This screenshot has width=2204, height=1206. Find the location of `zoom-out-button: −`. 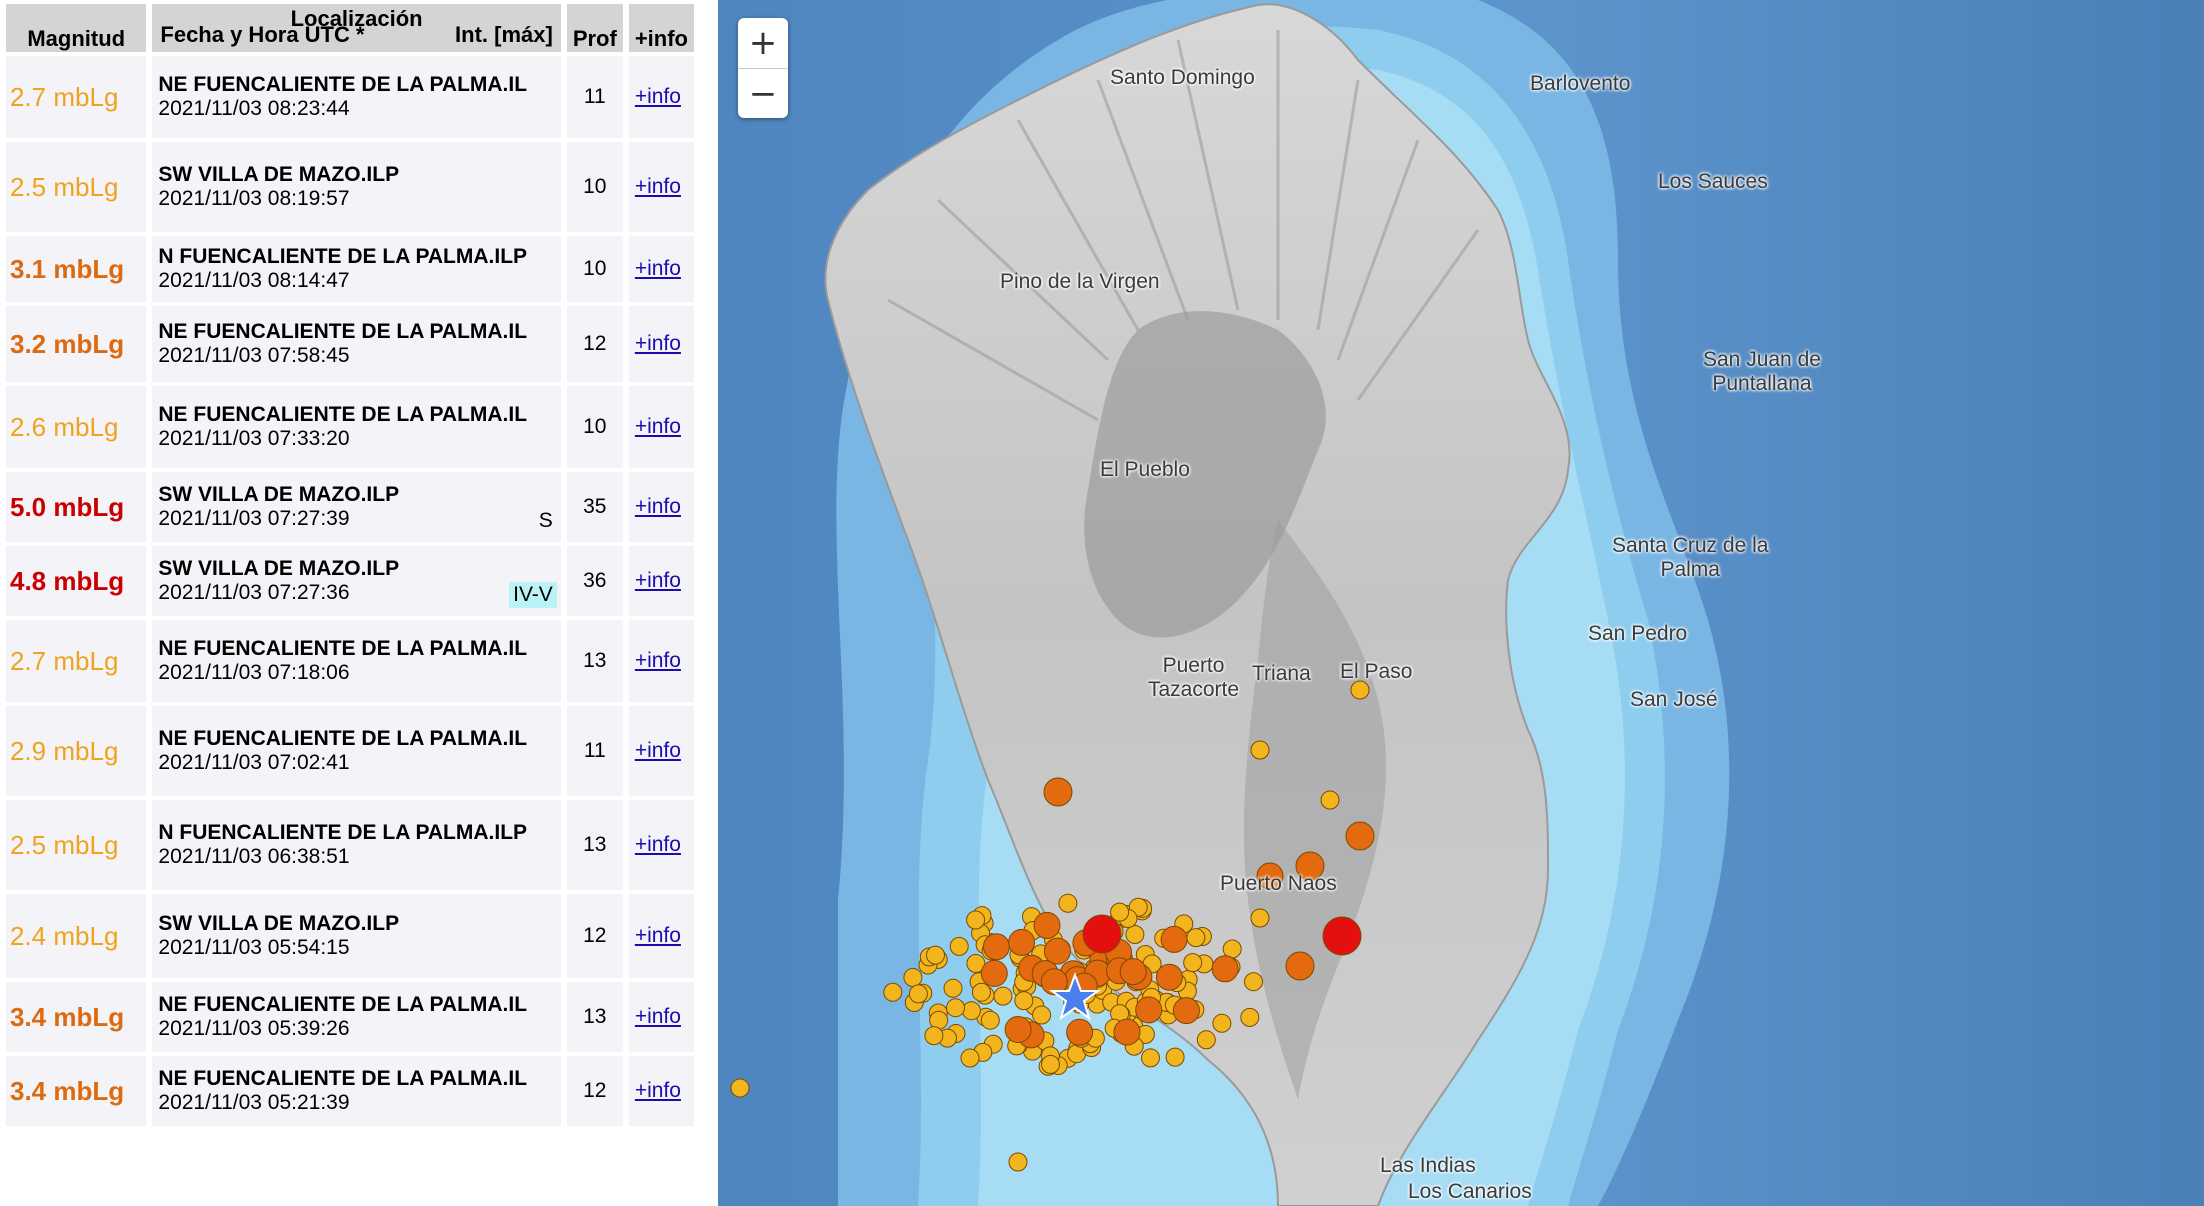

zoom-out-button: − is located at coordinates (763, 94).